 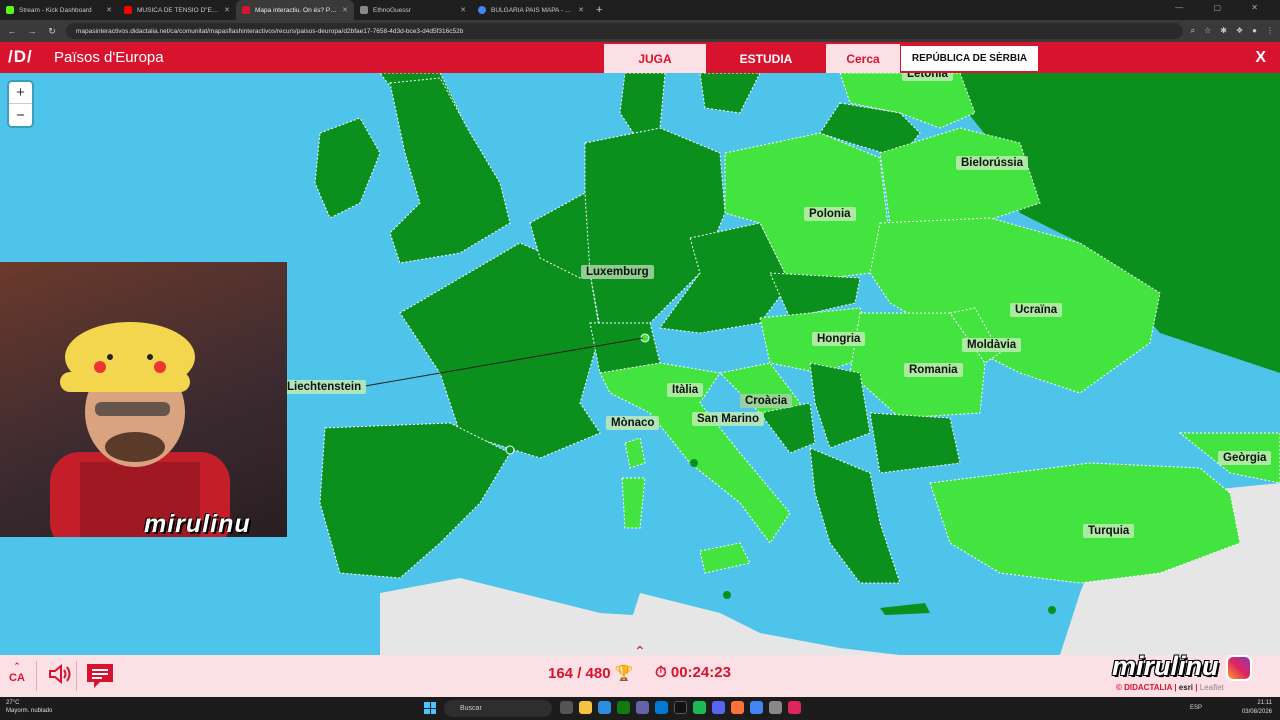 What do you see at coordinates (12, 31) in the screenshot?
I see `back-icon: ←` at bounding box center [12, 31].